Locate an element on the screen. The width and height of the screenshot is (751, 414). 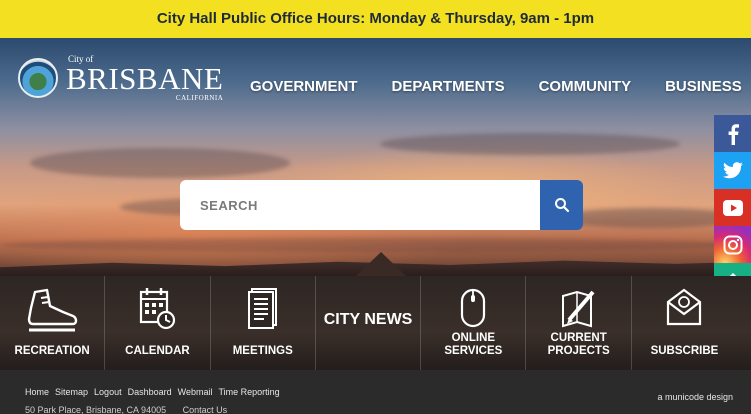
envelope-icon is located at coordinates (684, 307).